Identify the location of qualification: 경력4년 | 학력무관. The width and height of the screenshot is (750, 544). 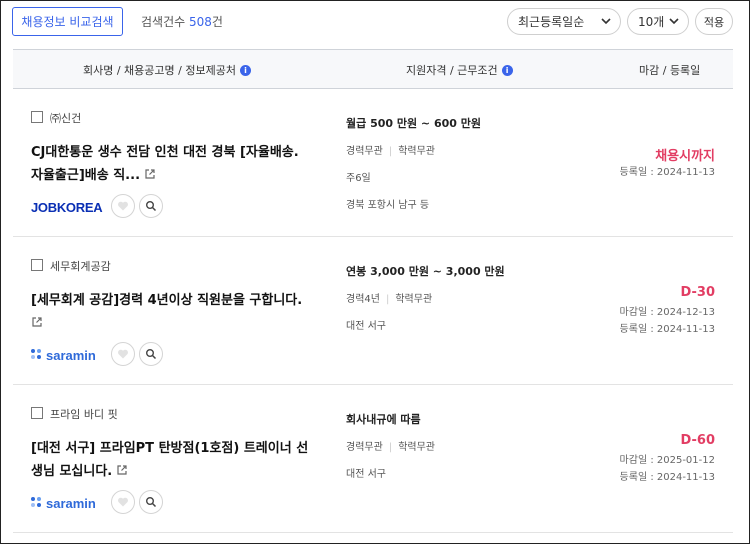
(389, 299).